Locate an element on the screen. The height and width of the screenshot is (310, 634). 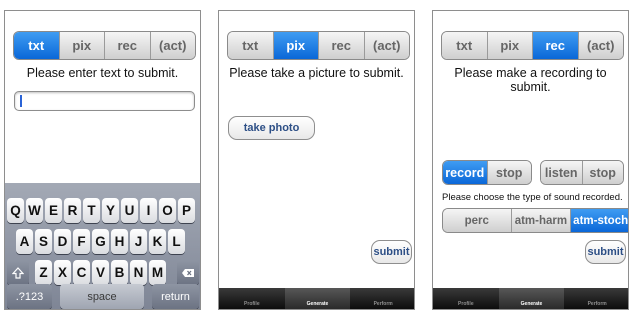
sound-type-segmented-control: perc atm-harm atm-stoch is located at coordinates (535, 220).